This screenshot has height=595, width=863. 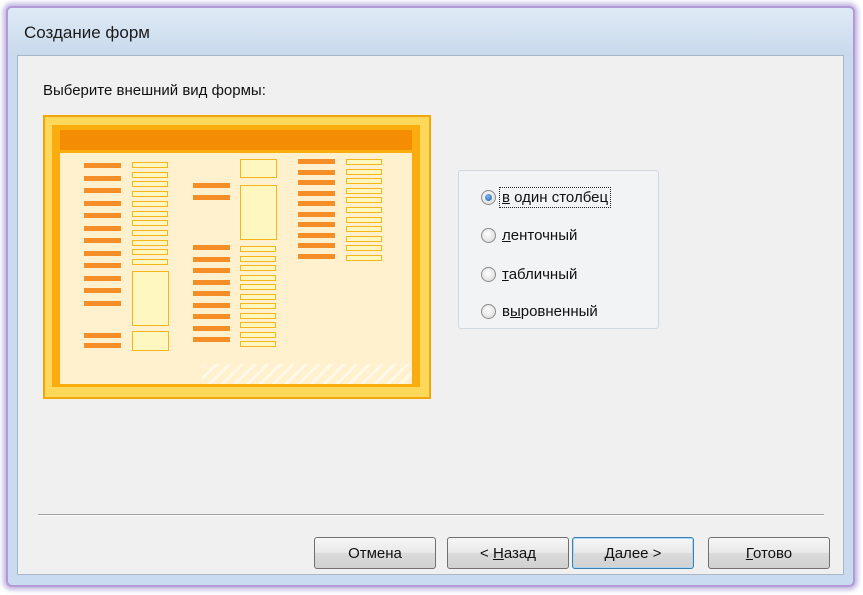 I want to click on cancel-button: Отмена, so click(x=375, y=553).